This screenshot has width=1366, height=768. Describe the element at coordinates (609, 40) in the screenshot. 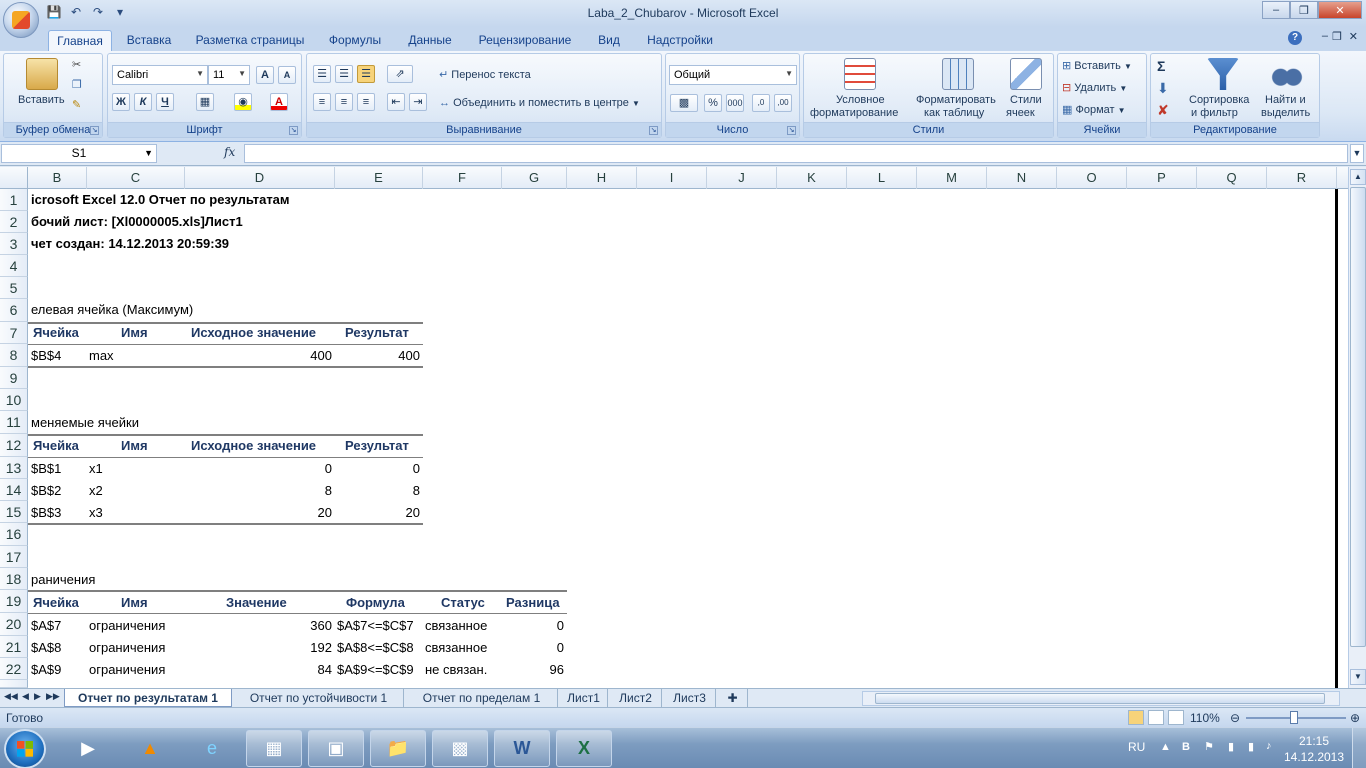

I see `tab-view: Вид` at that location.